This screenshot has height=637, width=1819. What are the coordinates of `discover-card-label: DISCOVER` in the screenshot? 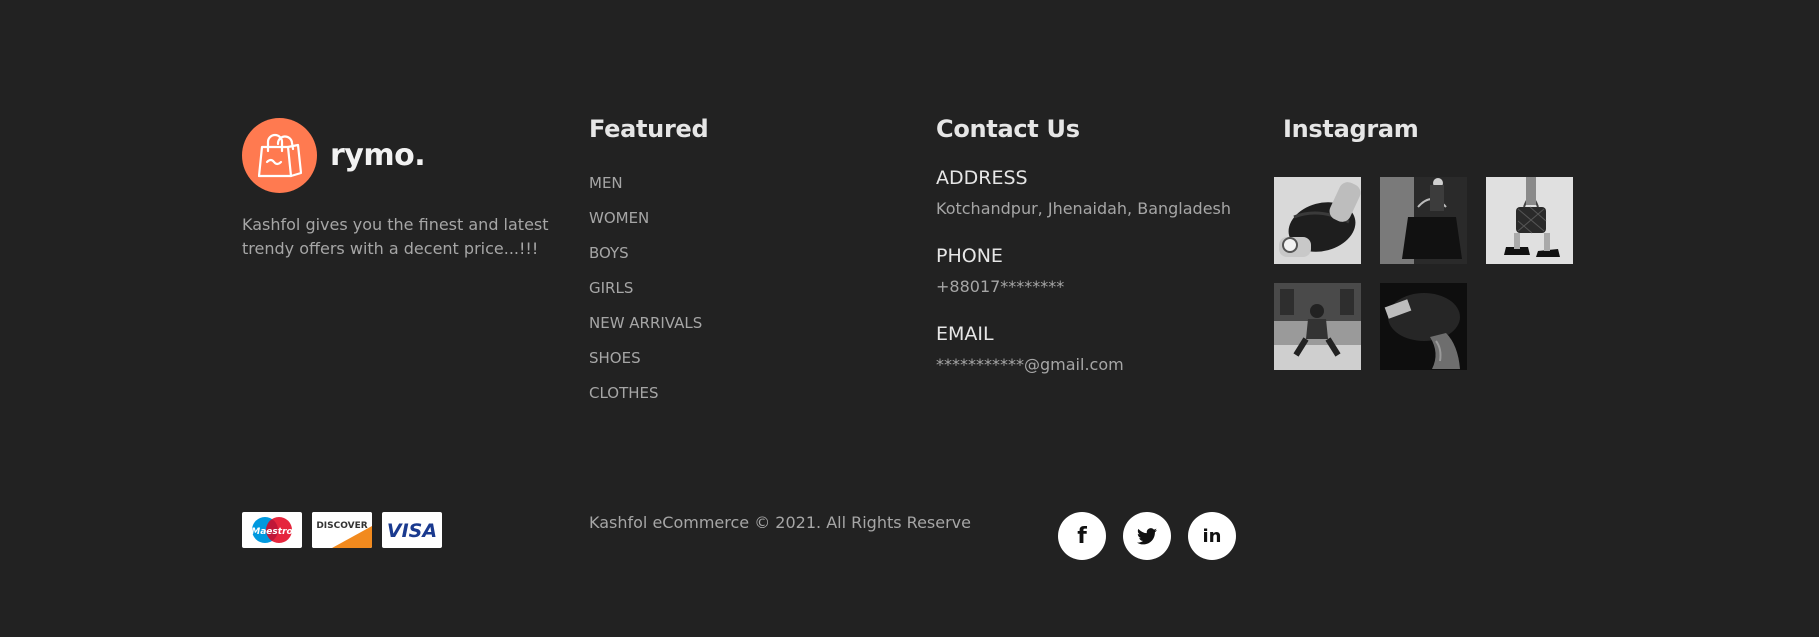 It's located at (341, 526).